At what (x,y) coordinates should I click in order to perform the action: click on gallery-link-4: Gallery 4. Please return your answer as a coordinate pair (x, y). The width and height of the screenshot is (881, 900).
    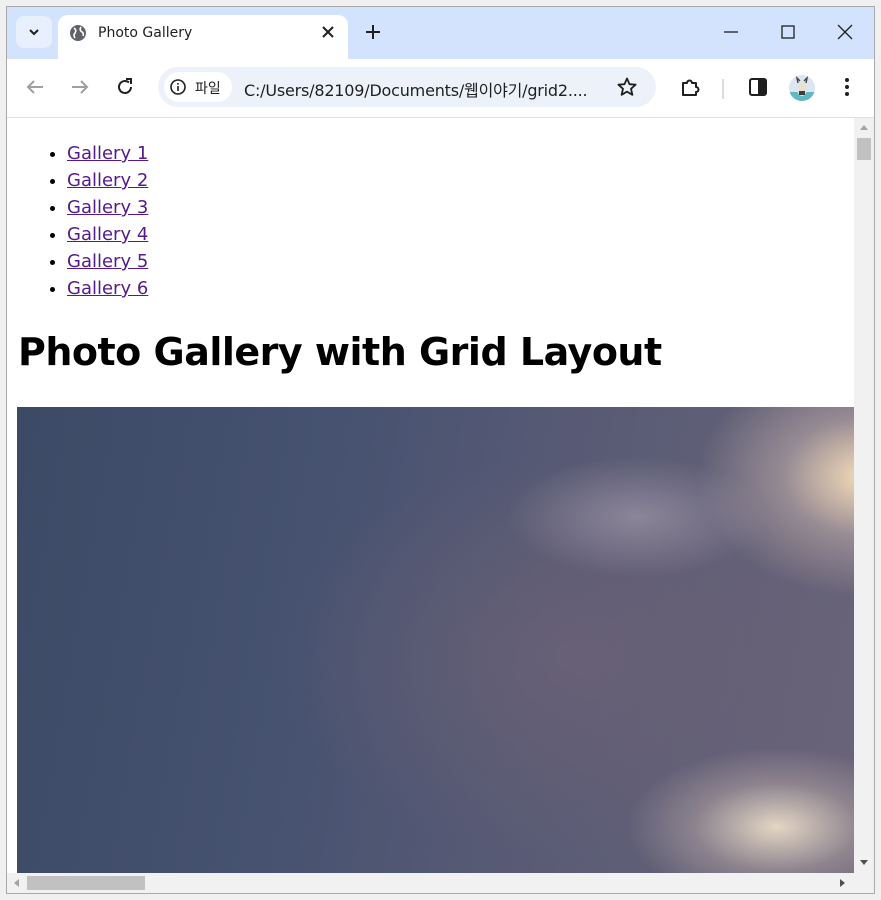
    Looking at the image, I should click on (107, 234).